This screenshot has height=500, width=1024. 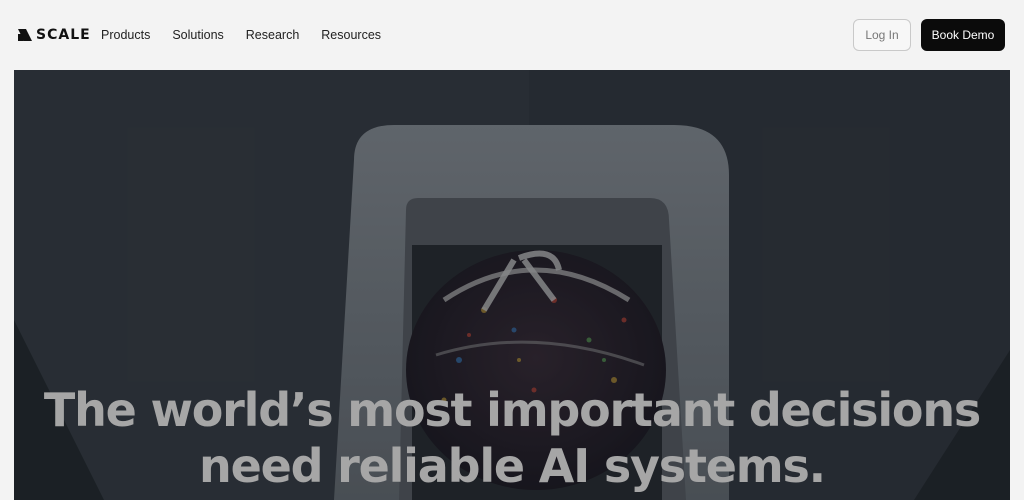 What do you see at coordinates (63, 35) in the screenshot?
I see `brand-name: SCALE` at bounding box center [63, 35].